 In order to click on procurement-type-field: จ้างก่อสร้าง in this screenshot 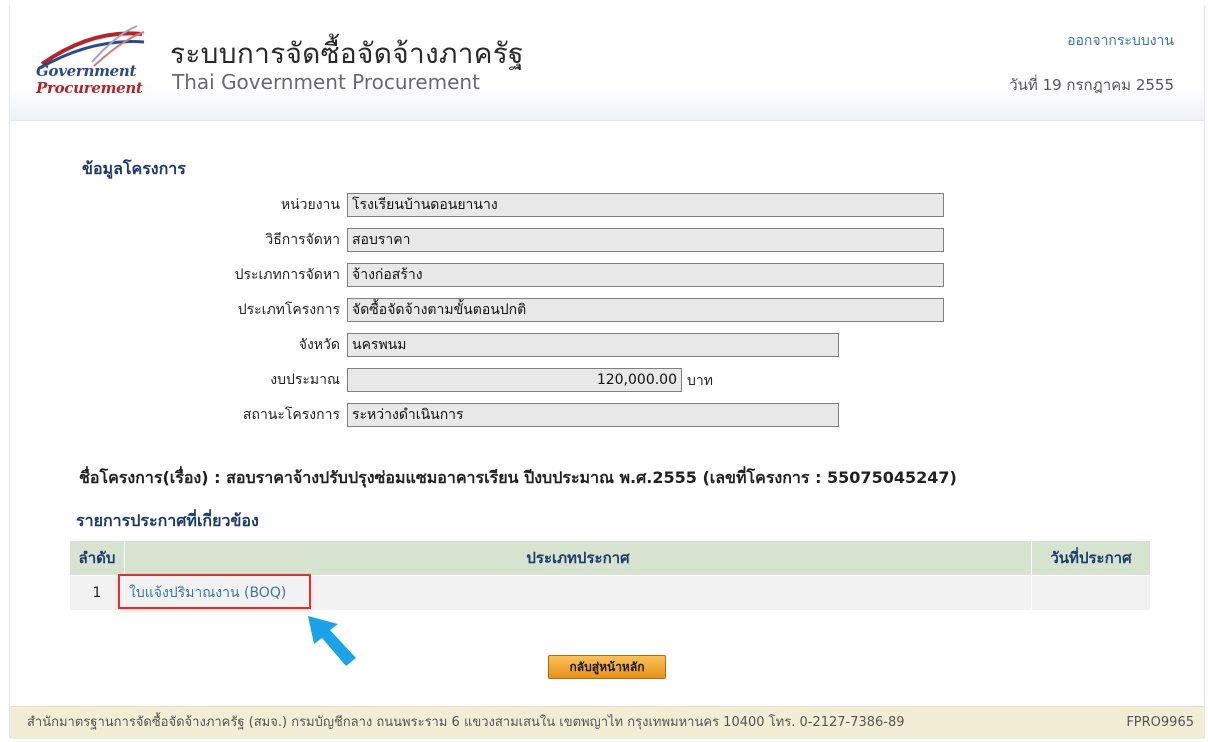, I will do `click(645, 275)`.